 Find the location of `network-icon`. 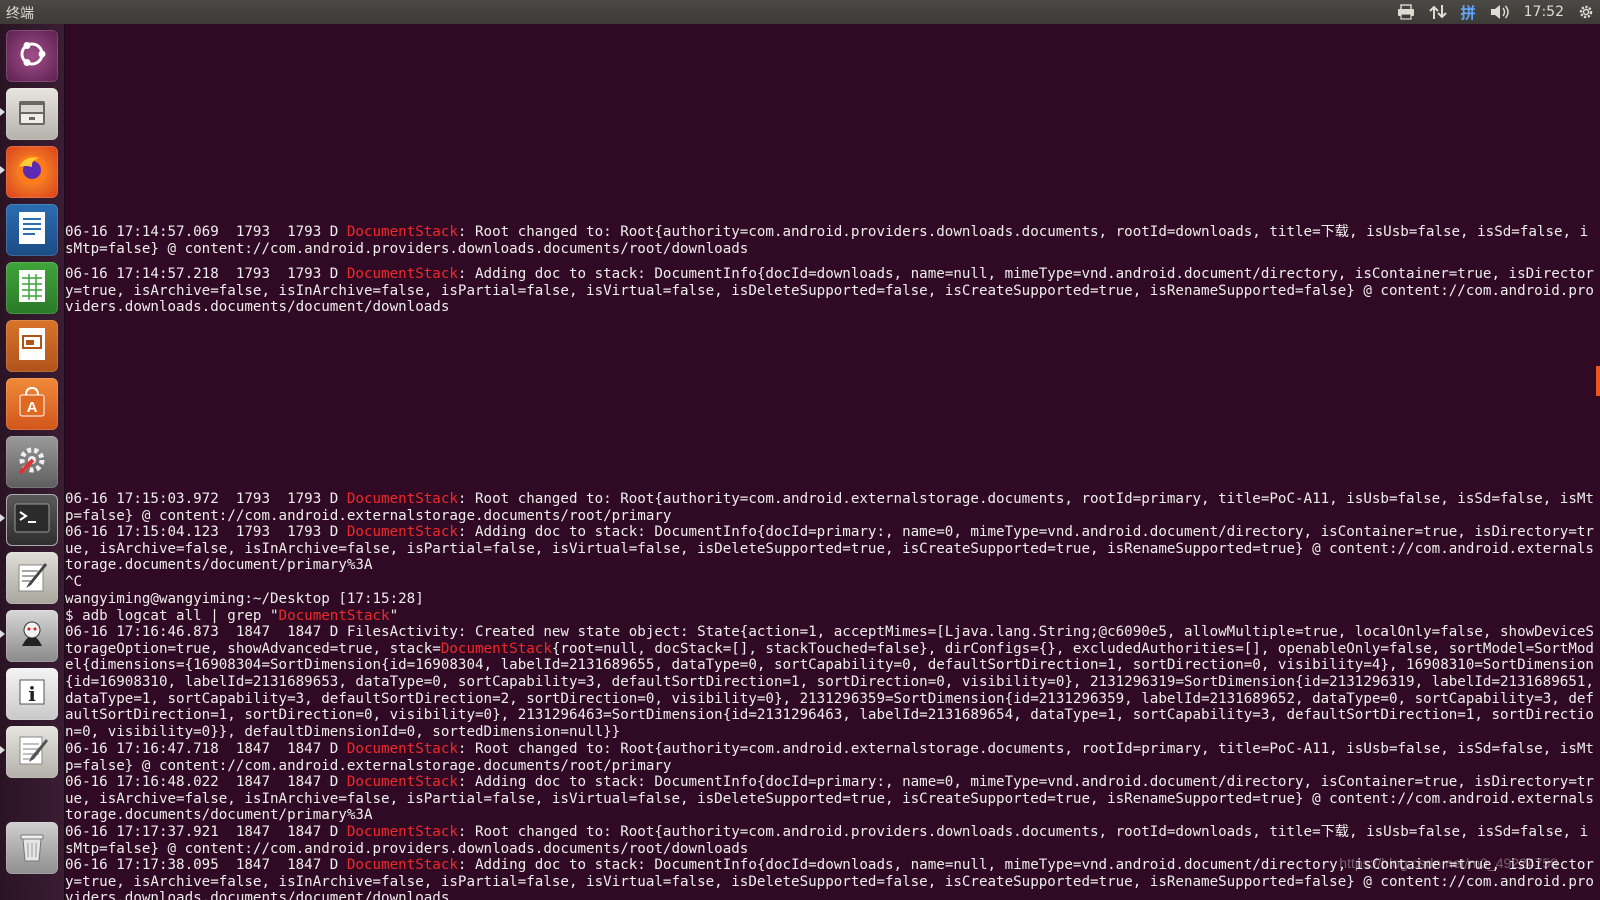

network-icon is located at coordinates (1437, 12).